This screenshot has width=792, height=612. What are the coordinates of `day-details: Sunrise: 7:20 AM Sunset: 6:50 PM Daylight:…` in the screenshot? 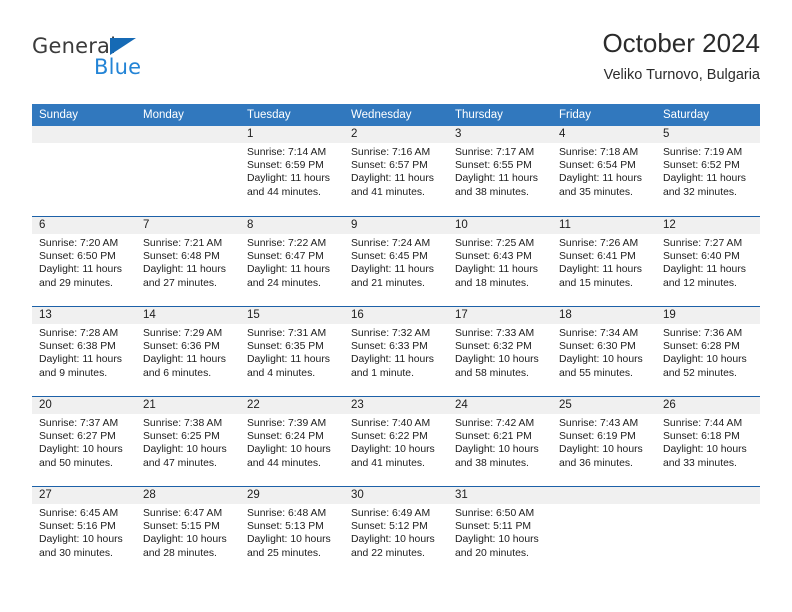 It's located at (84, 262).